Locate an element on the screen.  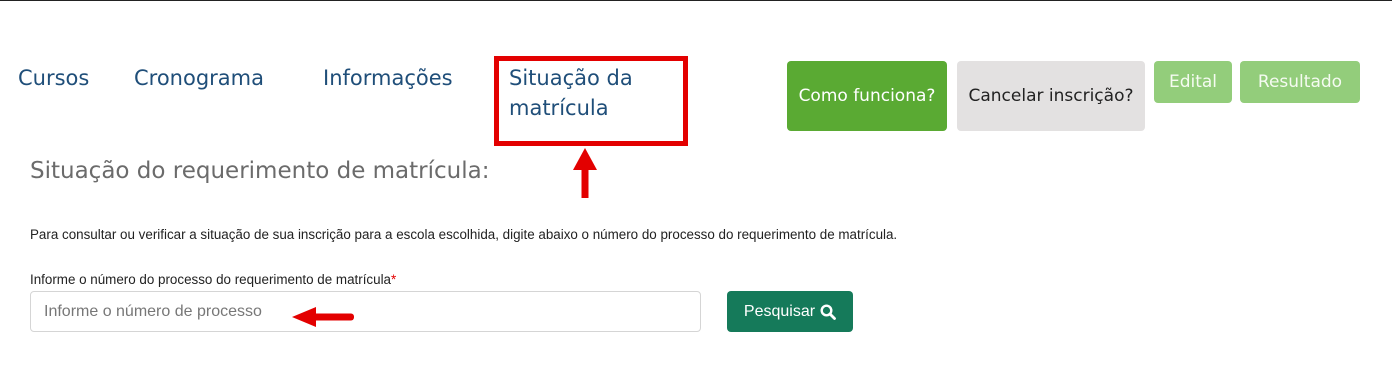
top-border-line is located at coordinates (696, 0).